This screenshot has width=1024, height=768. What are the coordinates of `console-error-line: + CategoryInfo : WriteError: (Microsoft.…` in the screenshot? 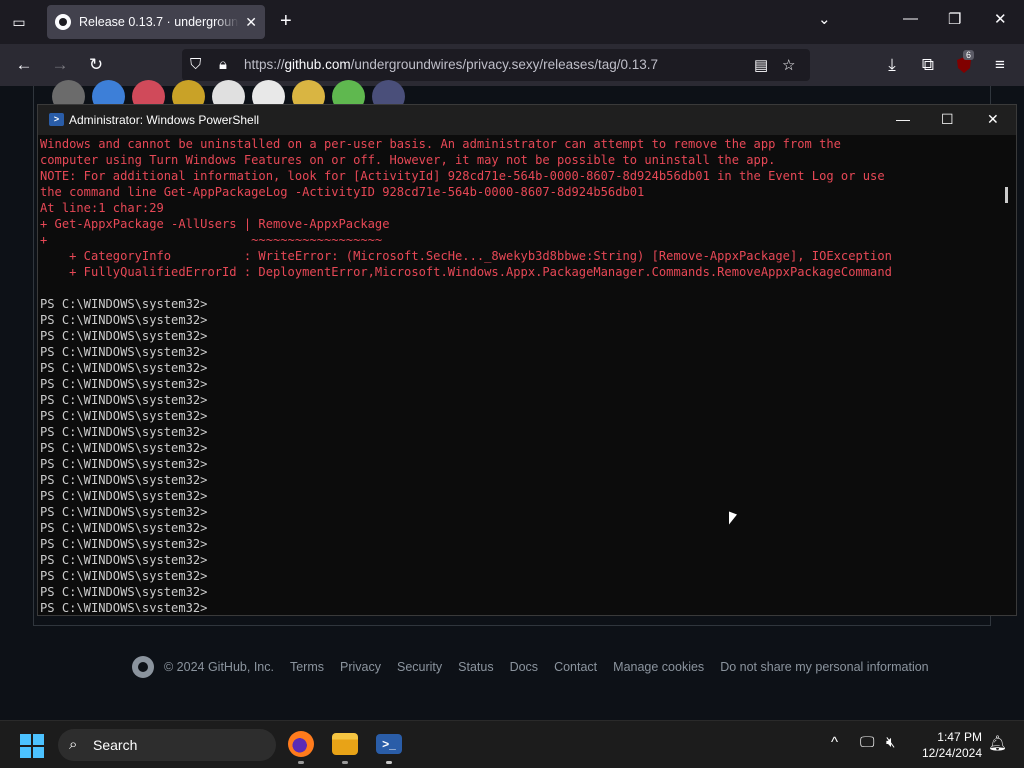 It's located at (466, 256).